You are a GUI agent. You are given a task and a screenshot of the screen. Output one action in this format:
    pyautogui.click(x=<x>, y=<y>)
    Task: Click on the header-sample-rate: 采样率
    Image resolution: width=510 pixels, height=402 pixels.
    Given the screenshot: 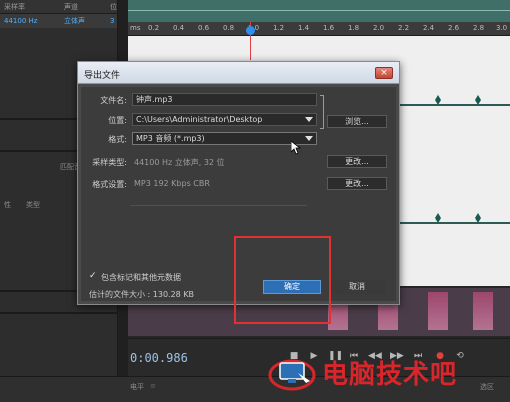 What is the action you would take?
    pyautogui.click(x=30, y=7)
    